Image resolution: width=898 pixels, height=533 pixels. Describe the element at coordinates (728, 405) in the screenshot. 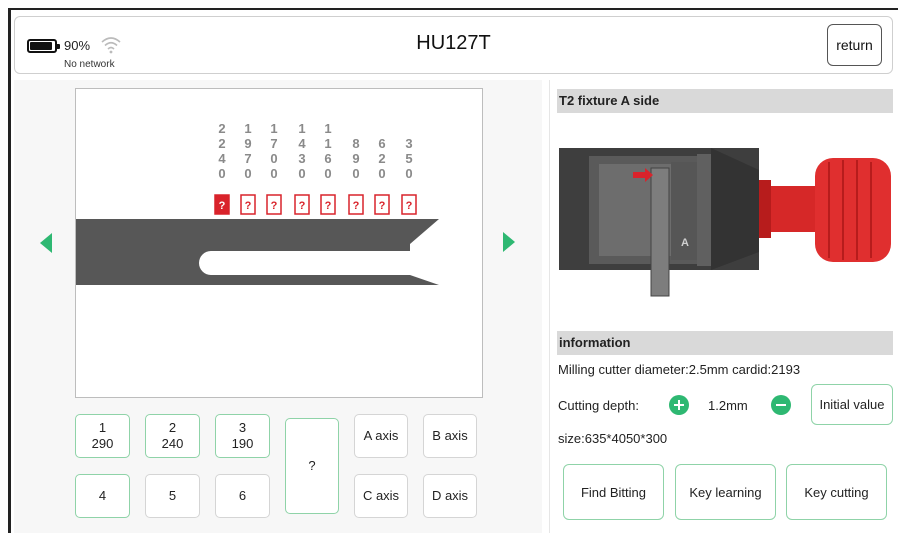

I see `cutting-depth-value: 1.2mm` at that location.